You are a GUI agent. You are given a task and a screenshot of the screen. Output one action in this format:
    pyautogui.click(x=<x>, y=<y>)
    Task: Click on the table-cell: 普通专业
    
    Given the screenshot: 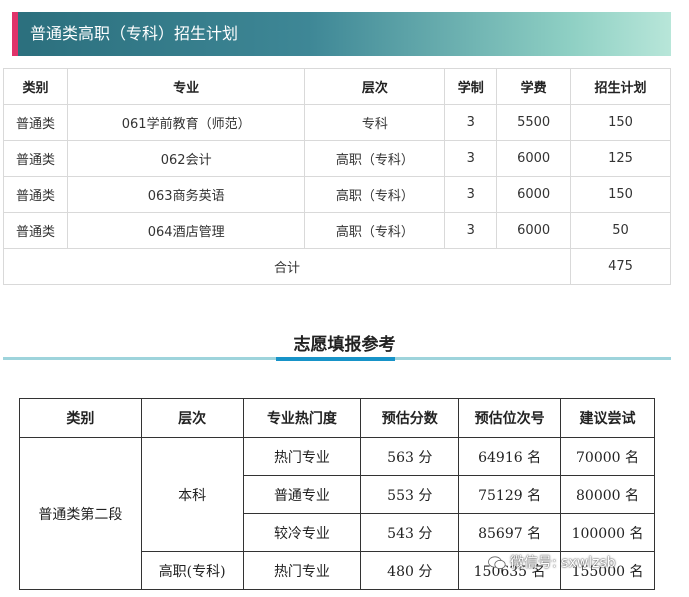 What is the action you would take?
    pyautogui.click(x=302, y=494)
    